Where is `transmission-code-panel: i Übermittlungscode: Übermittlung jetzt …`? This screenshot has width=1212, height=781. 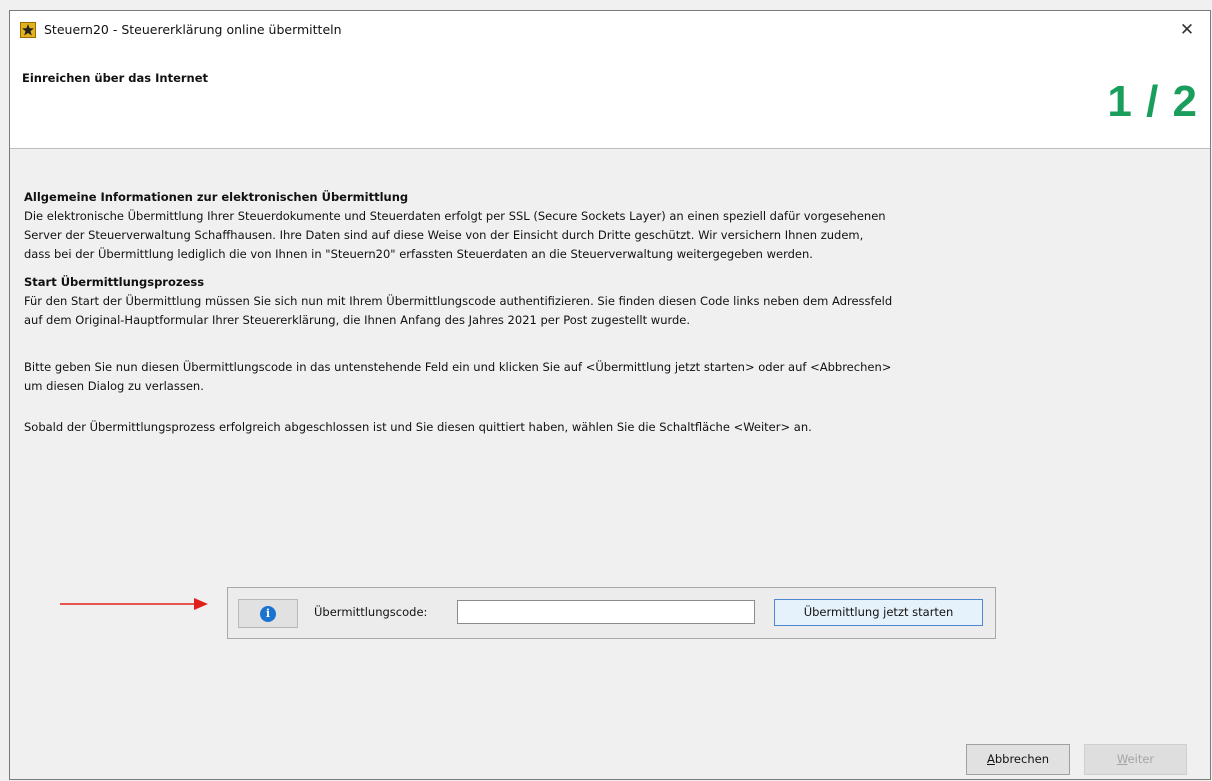 transmission-code-panel: i Übermittlungscode: Übermittlung jetzt … is located at coordinates (611, 613).